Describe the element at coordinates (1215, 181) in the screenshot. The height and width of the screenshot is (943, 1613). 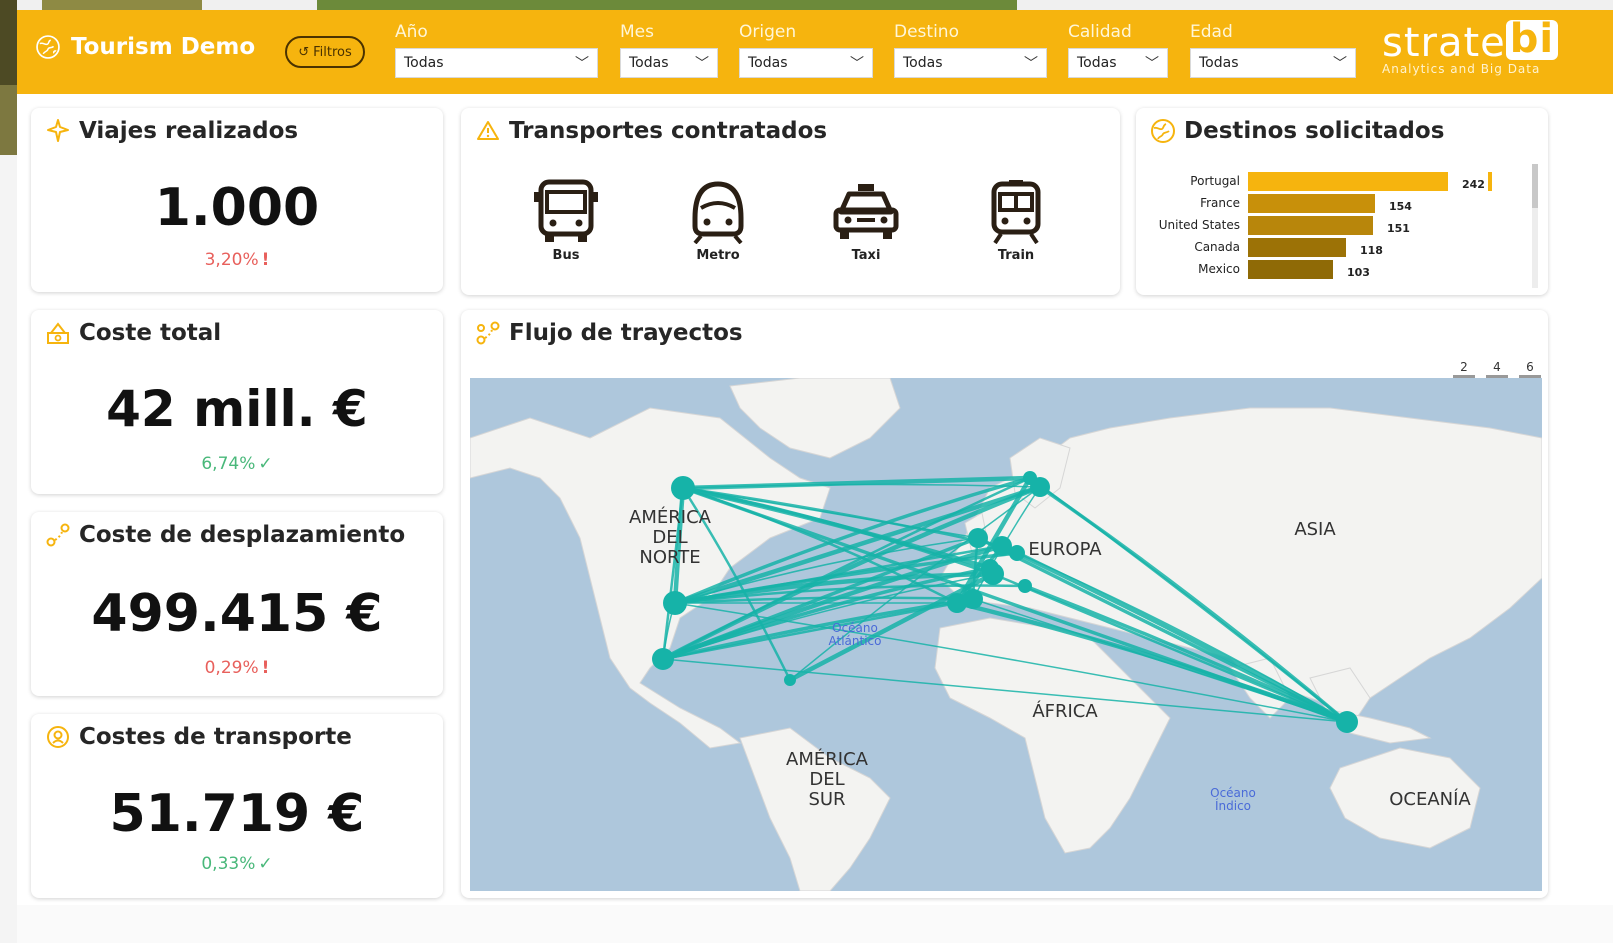
I see `bar-category-label: Portugal` at that location.